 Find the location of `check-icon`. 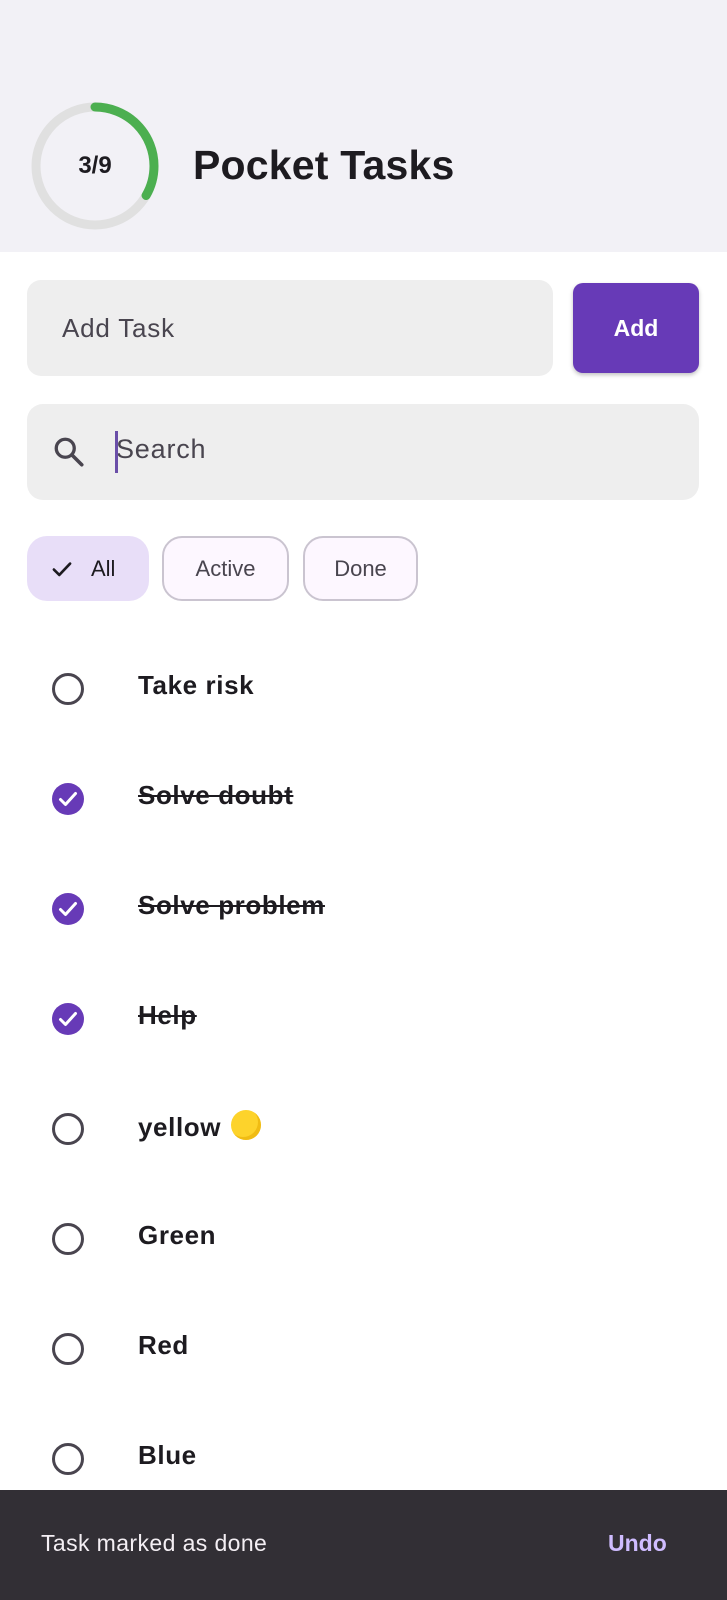

check-icon is located at coordinates (62, 568).